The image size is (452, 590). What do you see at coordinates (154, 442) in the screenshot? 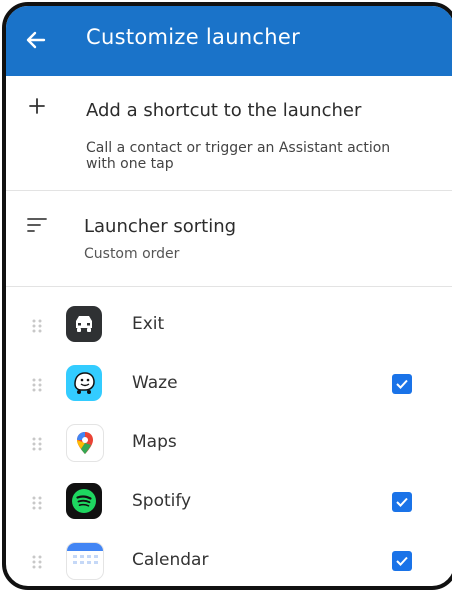
I see `app-label: Maps` at bounding box center [154, 442].